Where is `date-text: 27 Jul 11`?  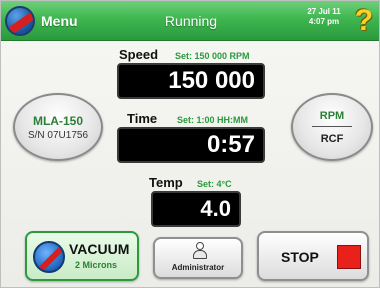 date-text: 27 Jul 11 is located at coordinates (324, 11).